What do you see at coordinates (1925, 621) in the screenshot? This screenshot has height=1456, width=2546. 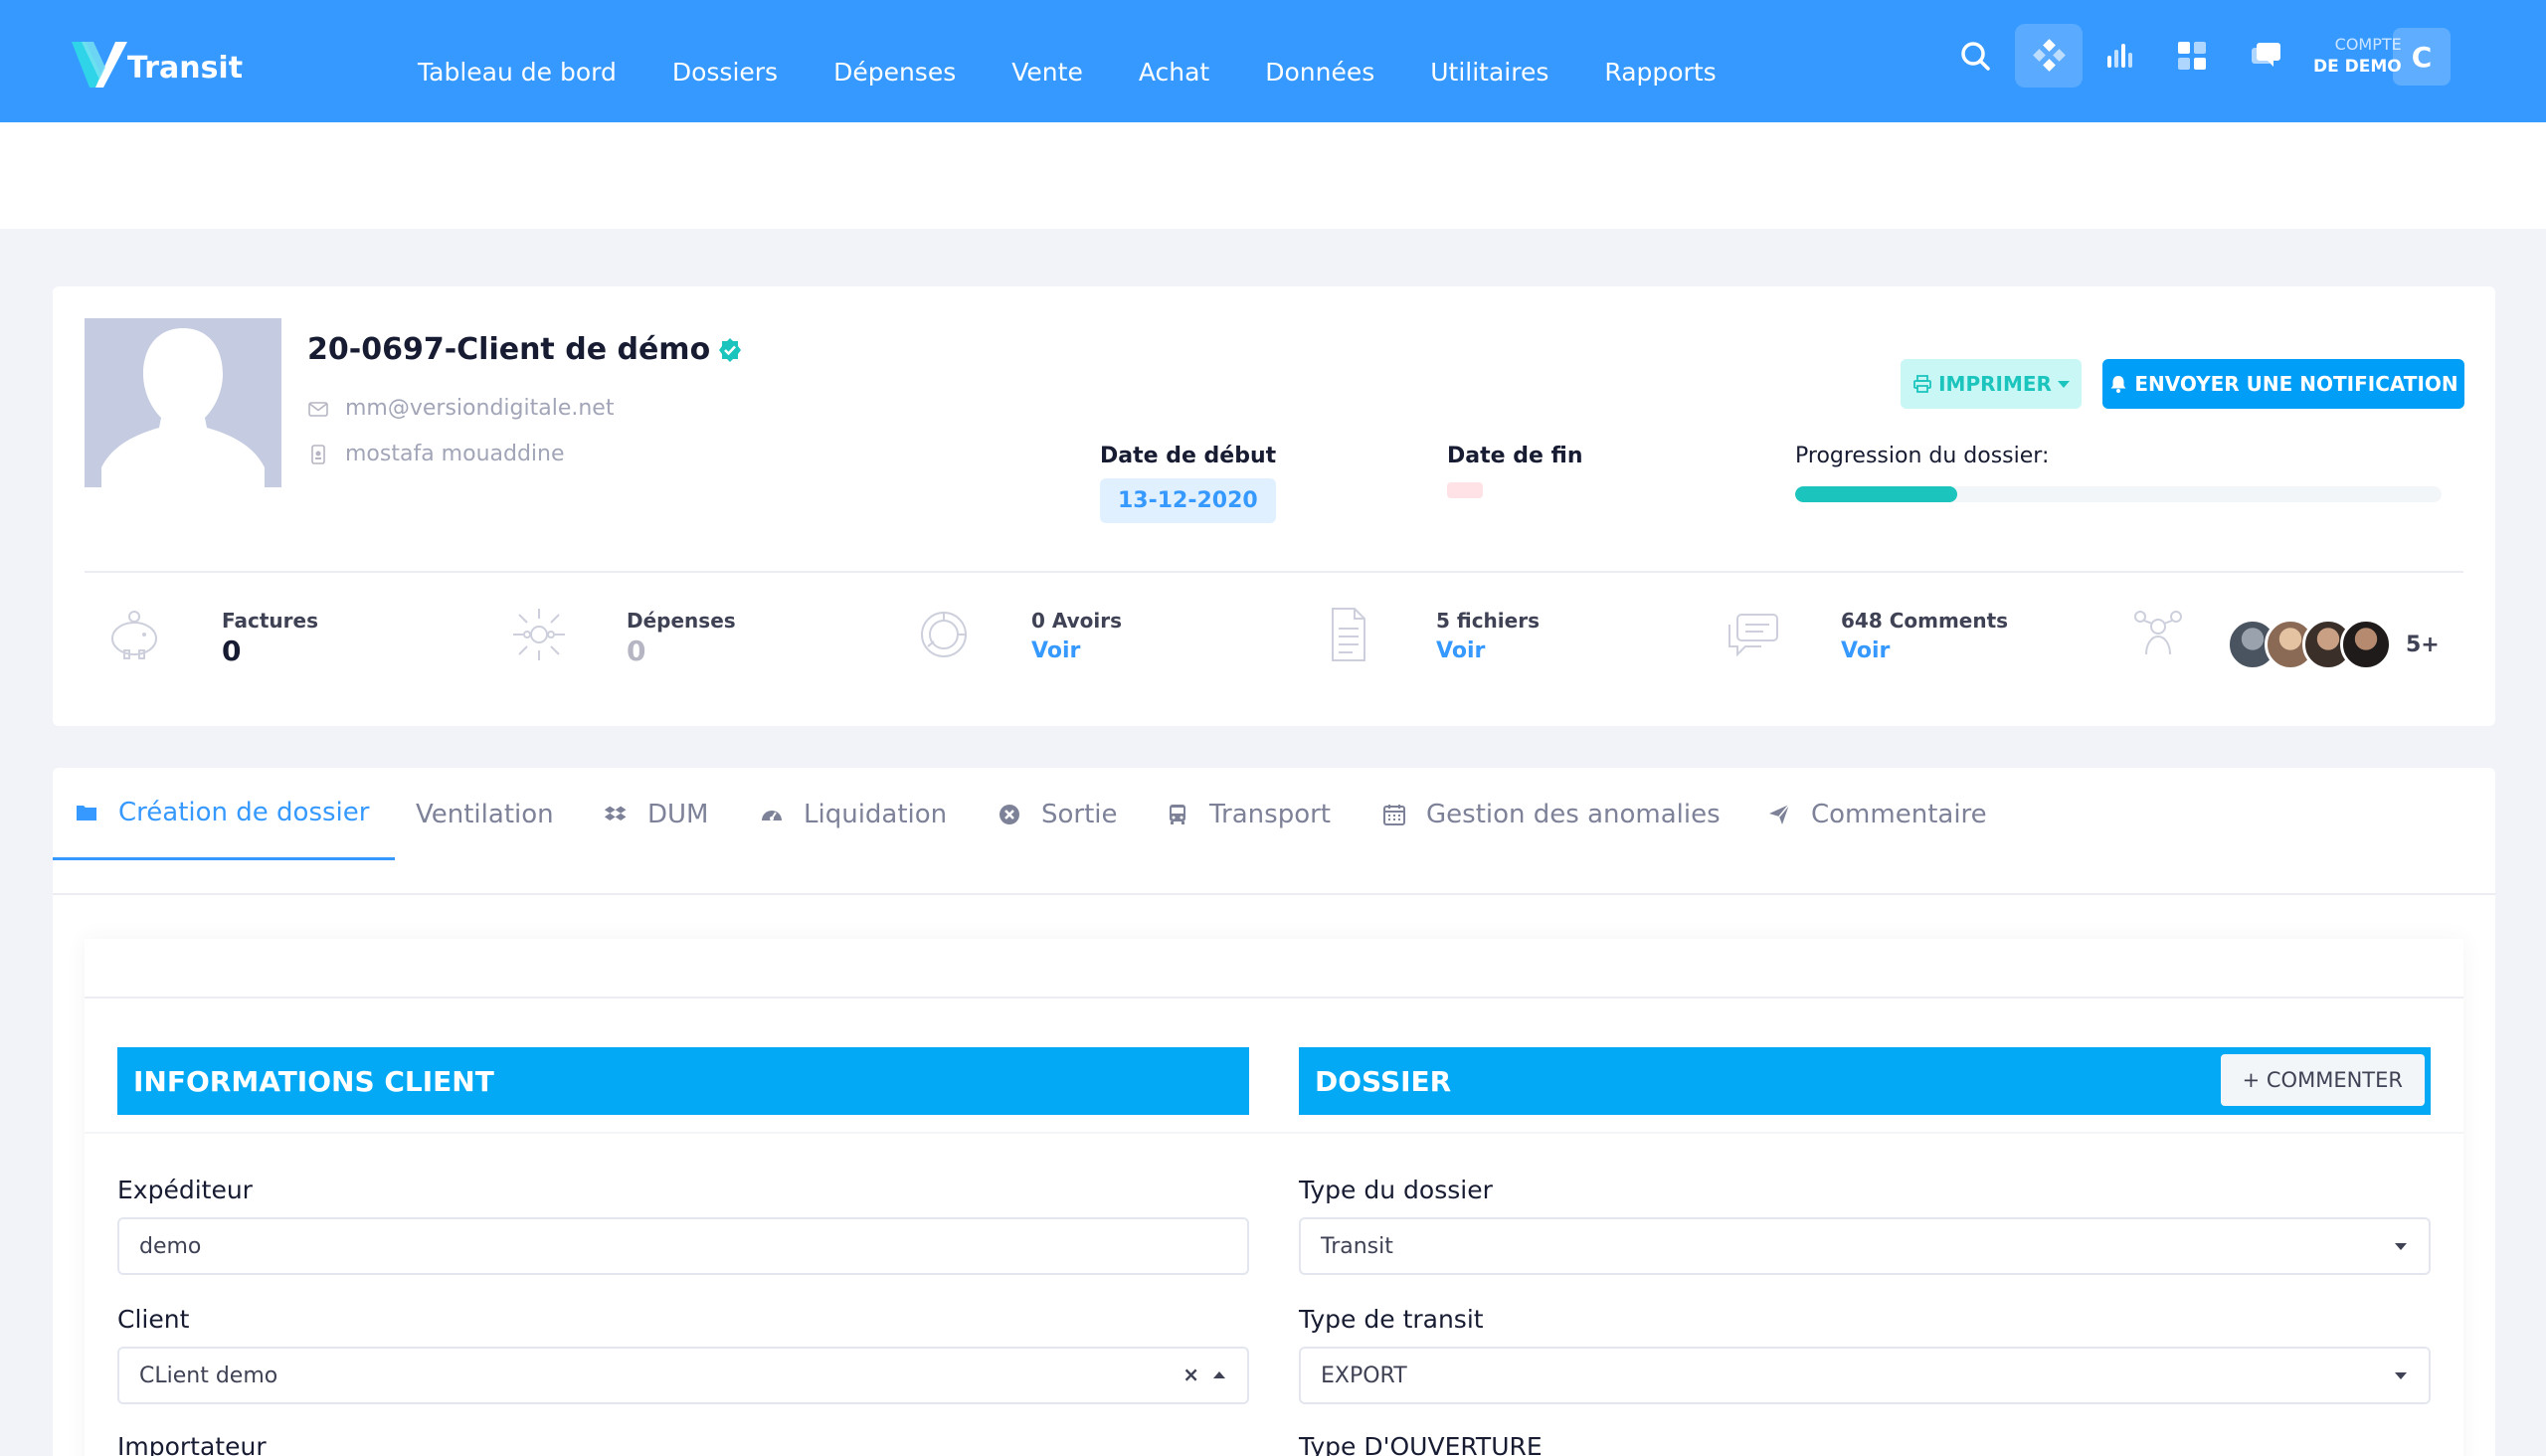 I see `stat-comments-title: 648 Comments` at bounding box center [1925, 621].